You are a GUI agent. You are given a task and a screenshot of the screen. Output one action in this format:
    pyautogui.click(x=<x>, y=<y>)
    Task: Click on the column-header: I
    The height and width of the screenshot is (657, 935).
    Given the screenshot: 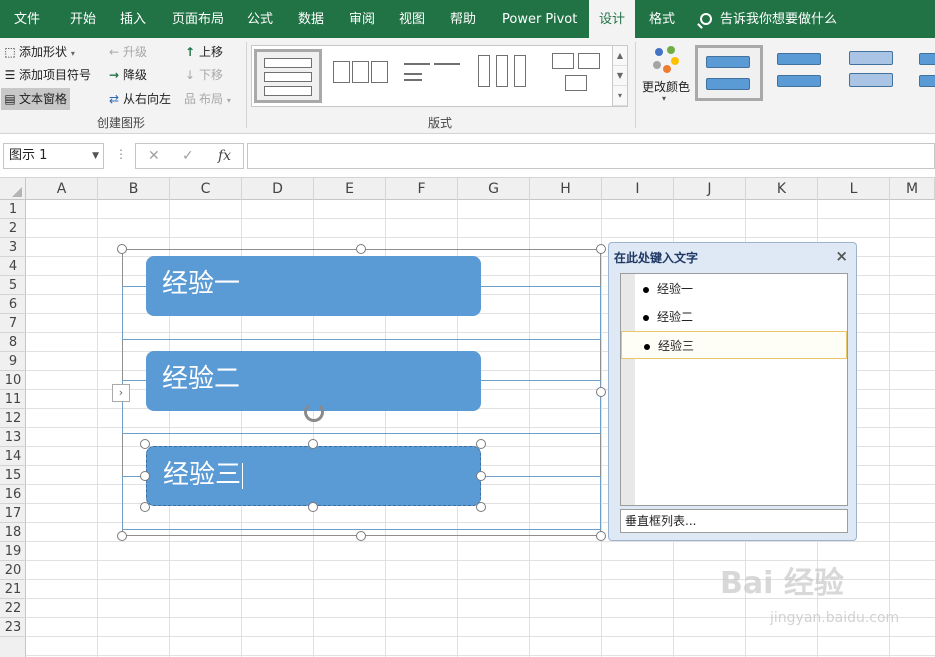 What is the action you would take?
    pyautogui.click(x=638, y=189)
    